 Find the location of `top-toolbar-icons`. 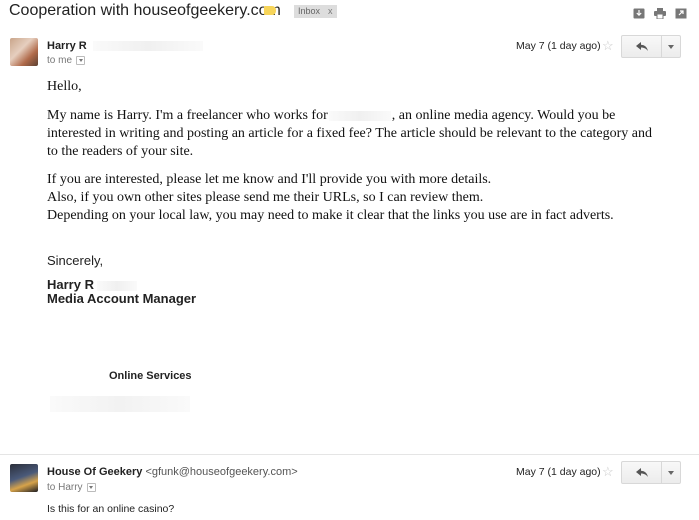

top-toolbar-icons is located at coordinates (660, 13).